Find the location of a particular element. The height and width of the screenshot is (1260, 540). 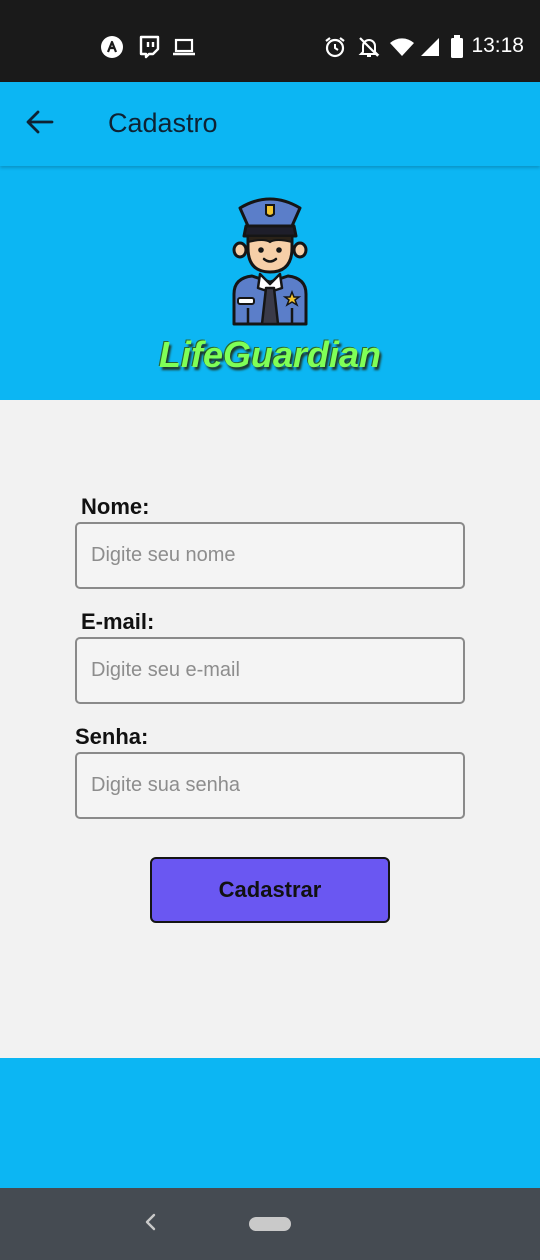

twitch-icon is located at coordinates (149, 47).